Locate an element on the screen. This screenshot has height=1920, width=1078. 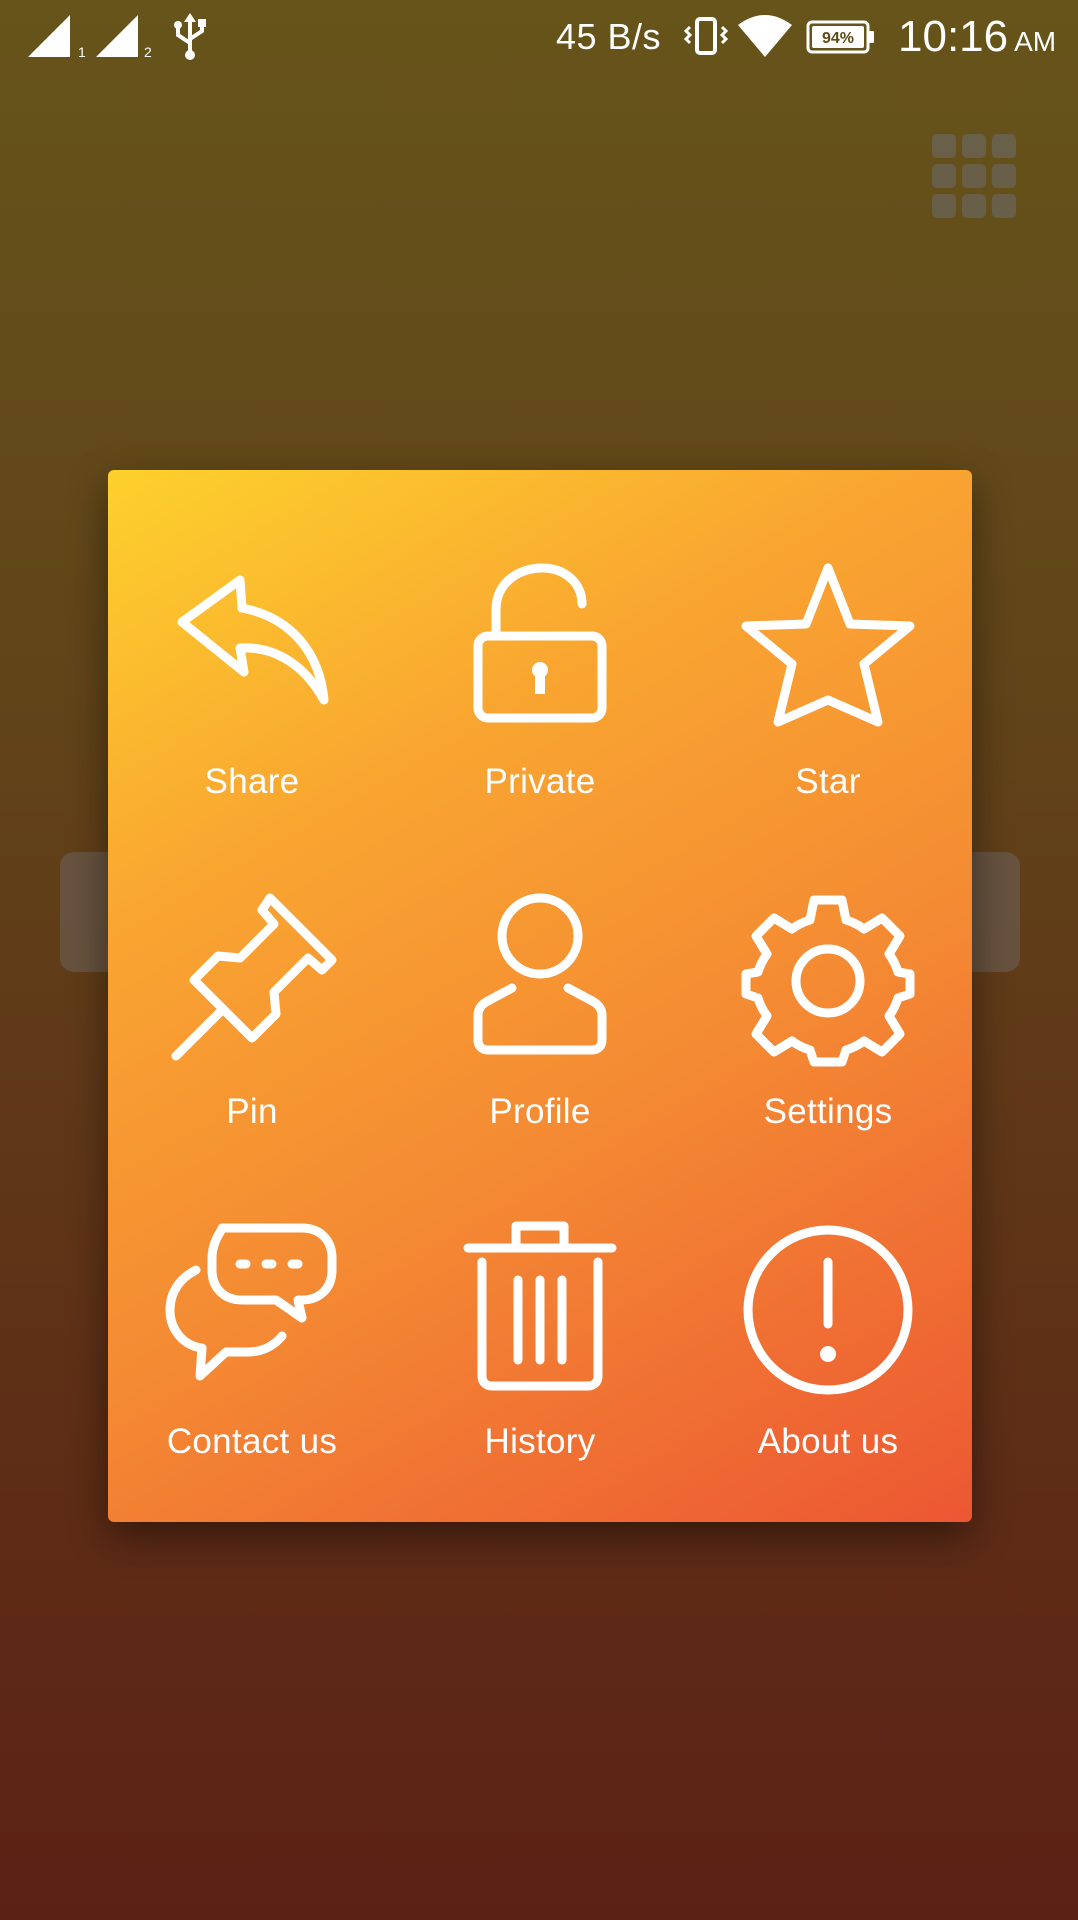
grid-icon is located at coordinates (974, 176).